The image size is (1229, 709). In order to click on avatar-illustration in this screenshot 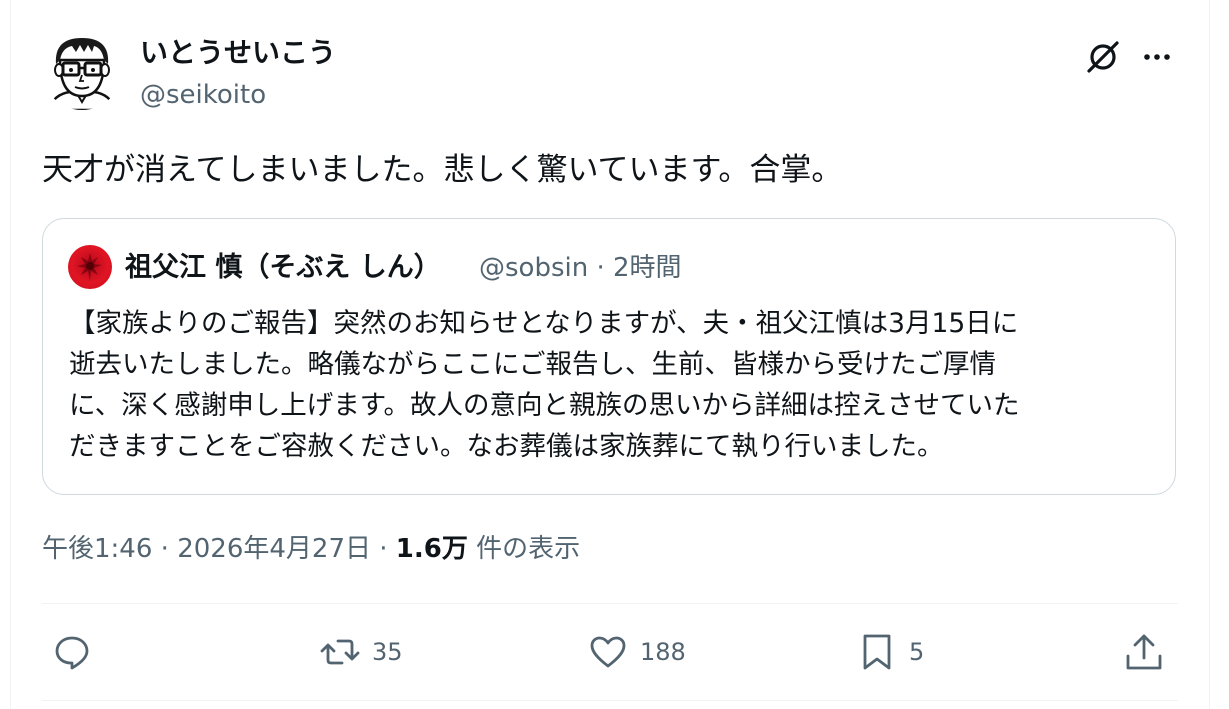, I will do `click(82, 70)`.